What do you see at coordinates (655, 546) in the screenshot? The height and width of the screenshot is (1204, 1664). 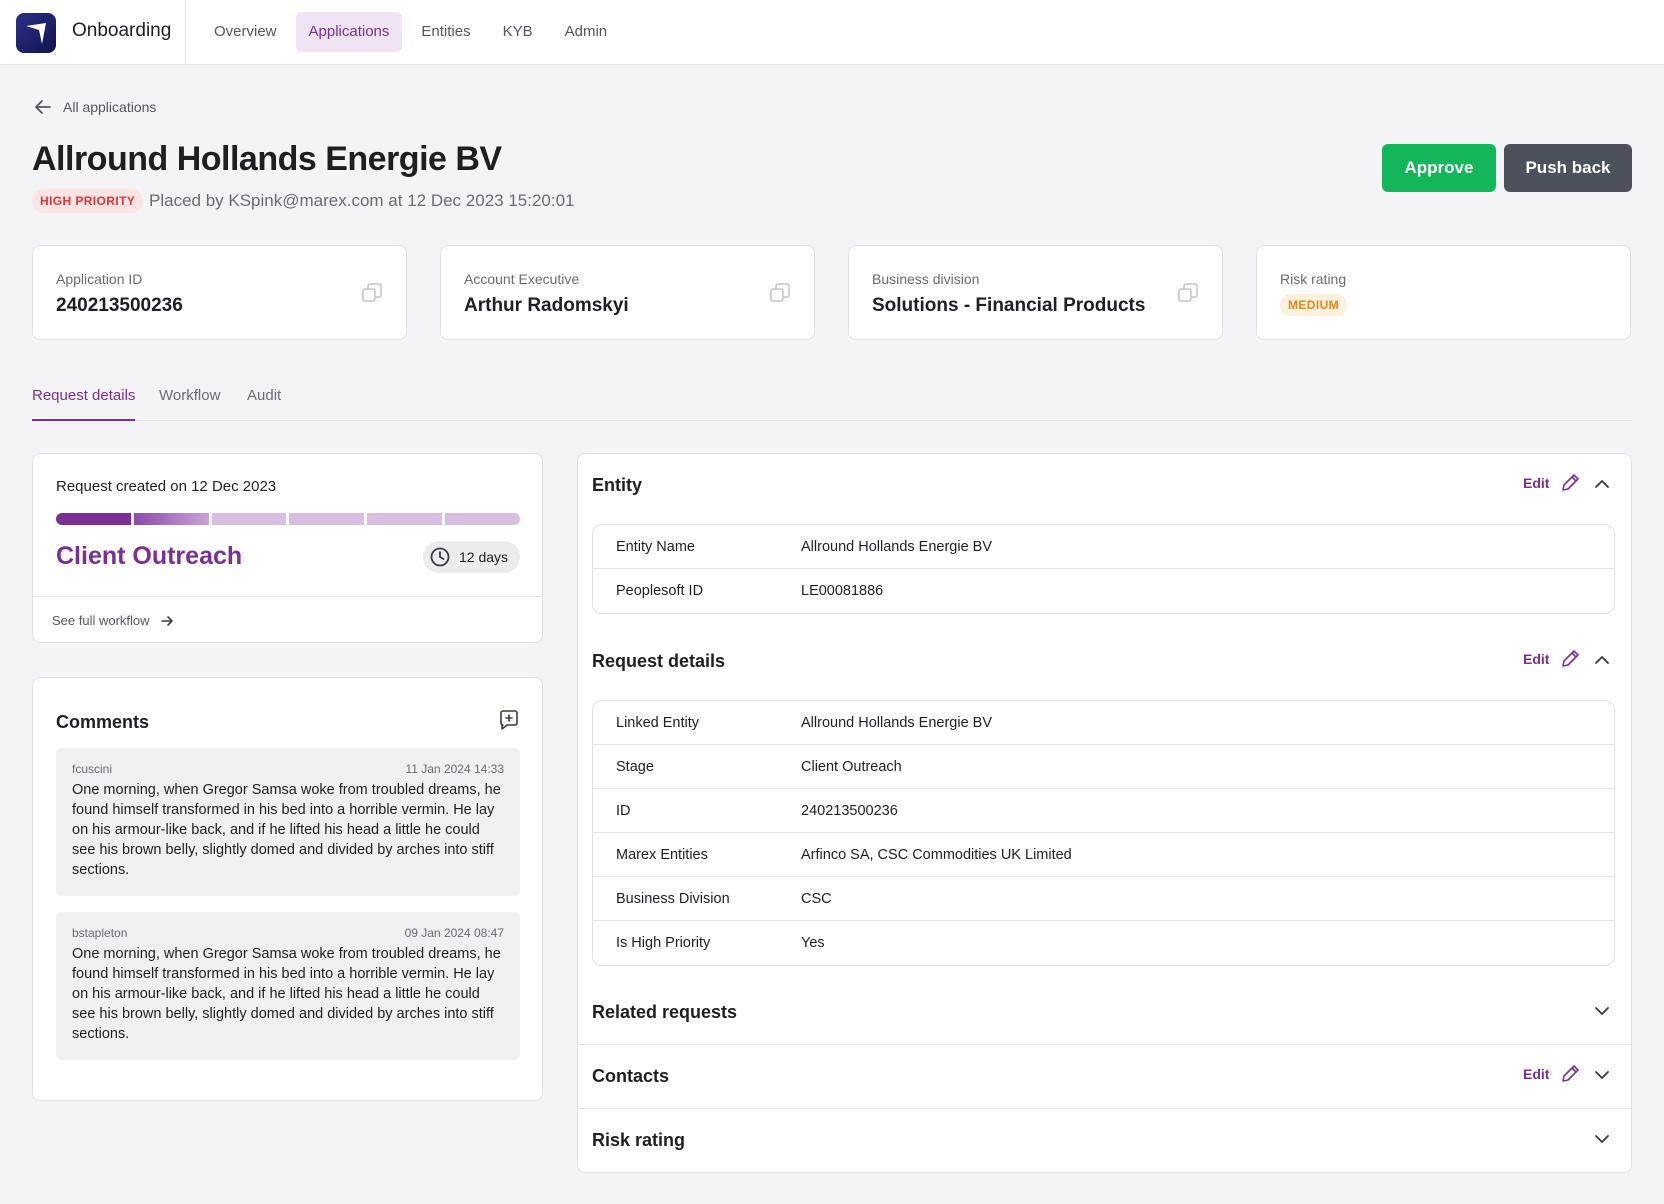 I see `row-key: Entity Name` at bounding box center [655, 546].